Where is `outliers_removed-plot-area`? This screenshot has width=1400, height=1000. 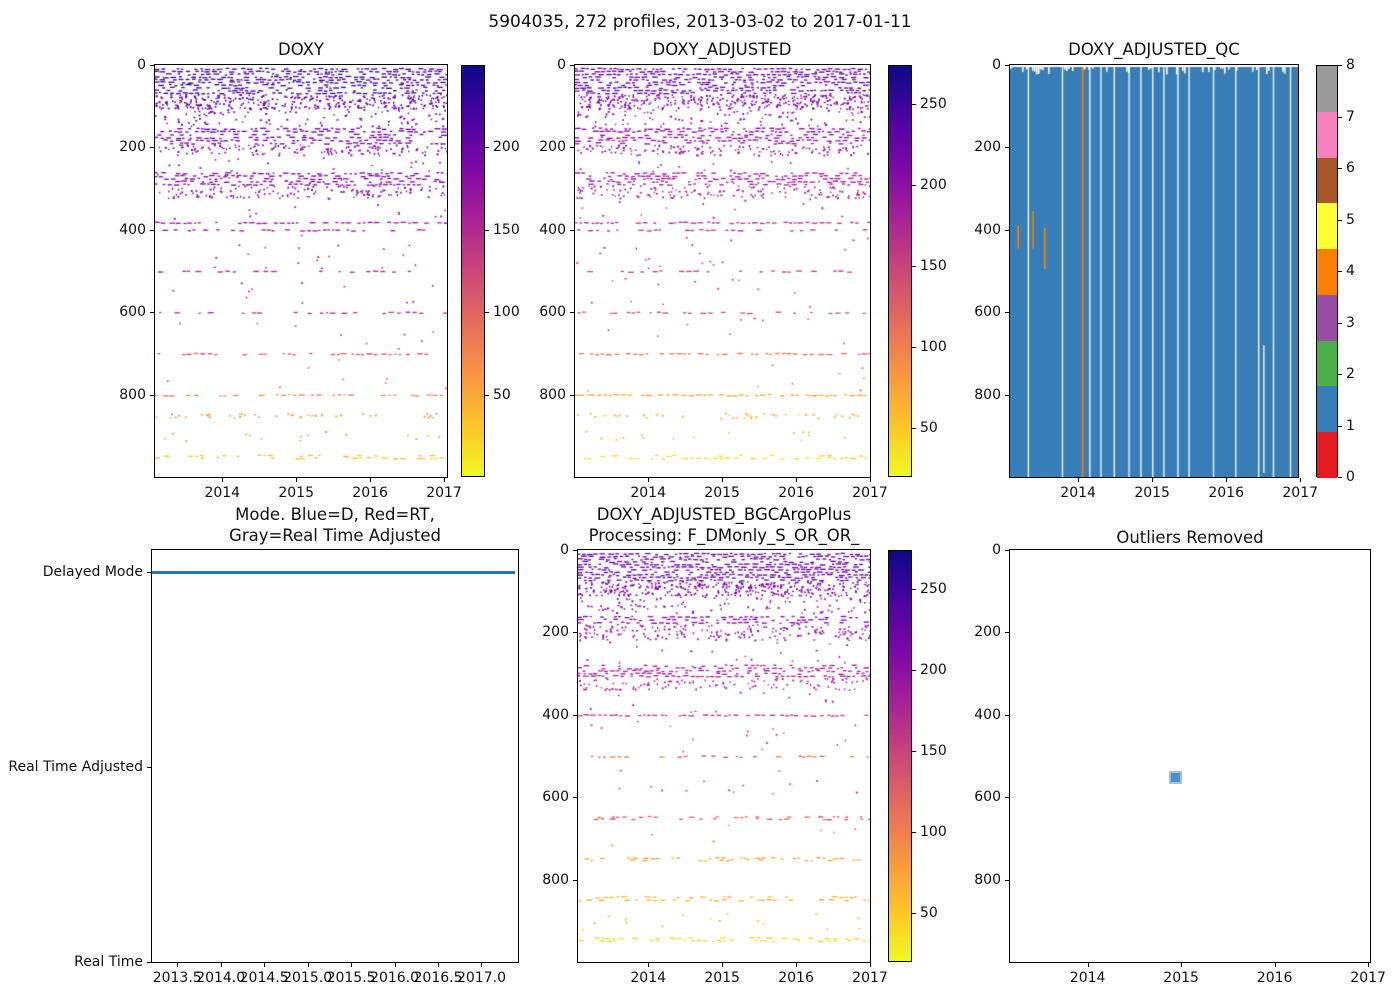
outliers_removed-plot-area is located at coordinates (1190, 756).